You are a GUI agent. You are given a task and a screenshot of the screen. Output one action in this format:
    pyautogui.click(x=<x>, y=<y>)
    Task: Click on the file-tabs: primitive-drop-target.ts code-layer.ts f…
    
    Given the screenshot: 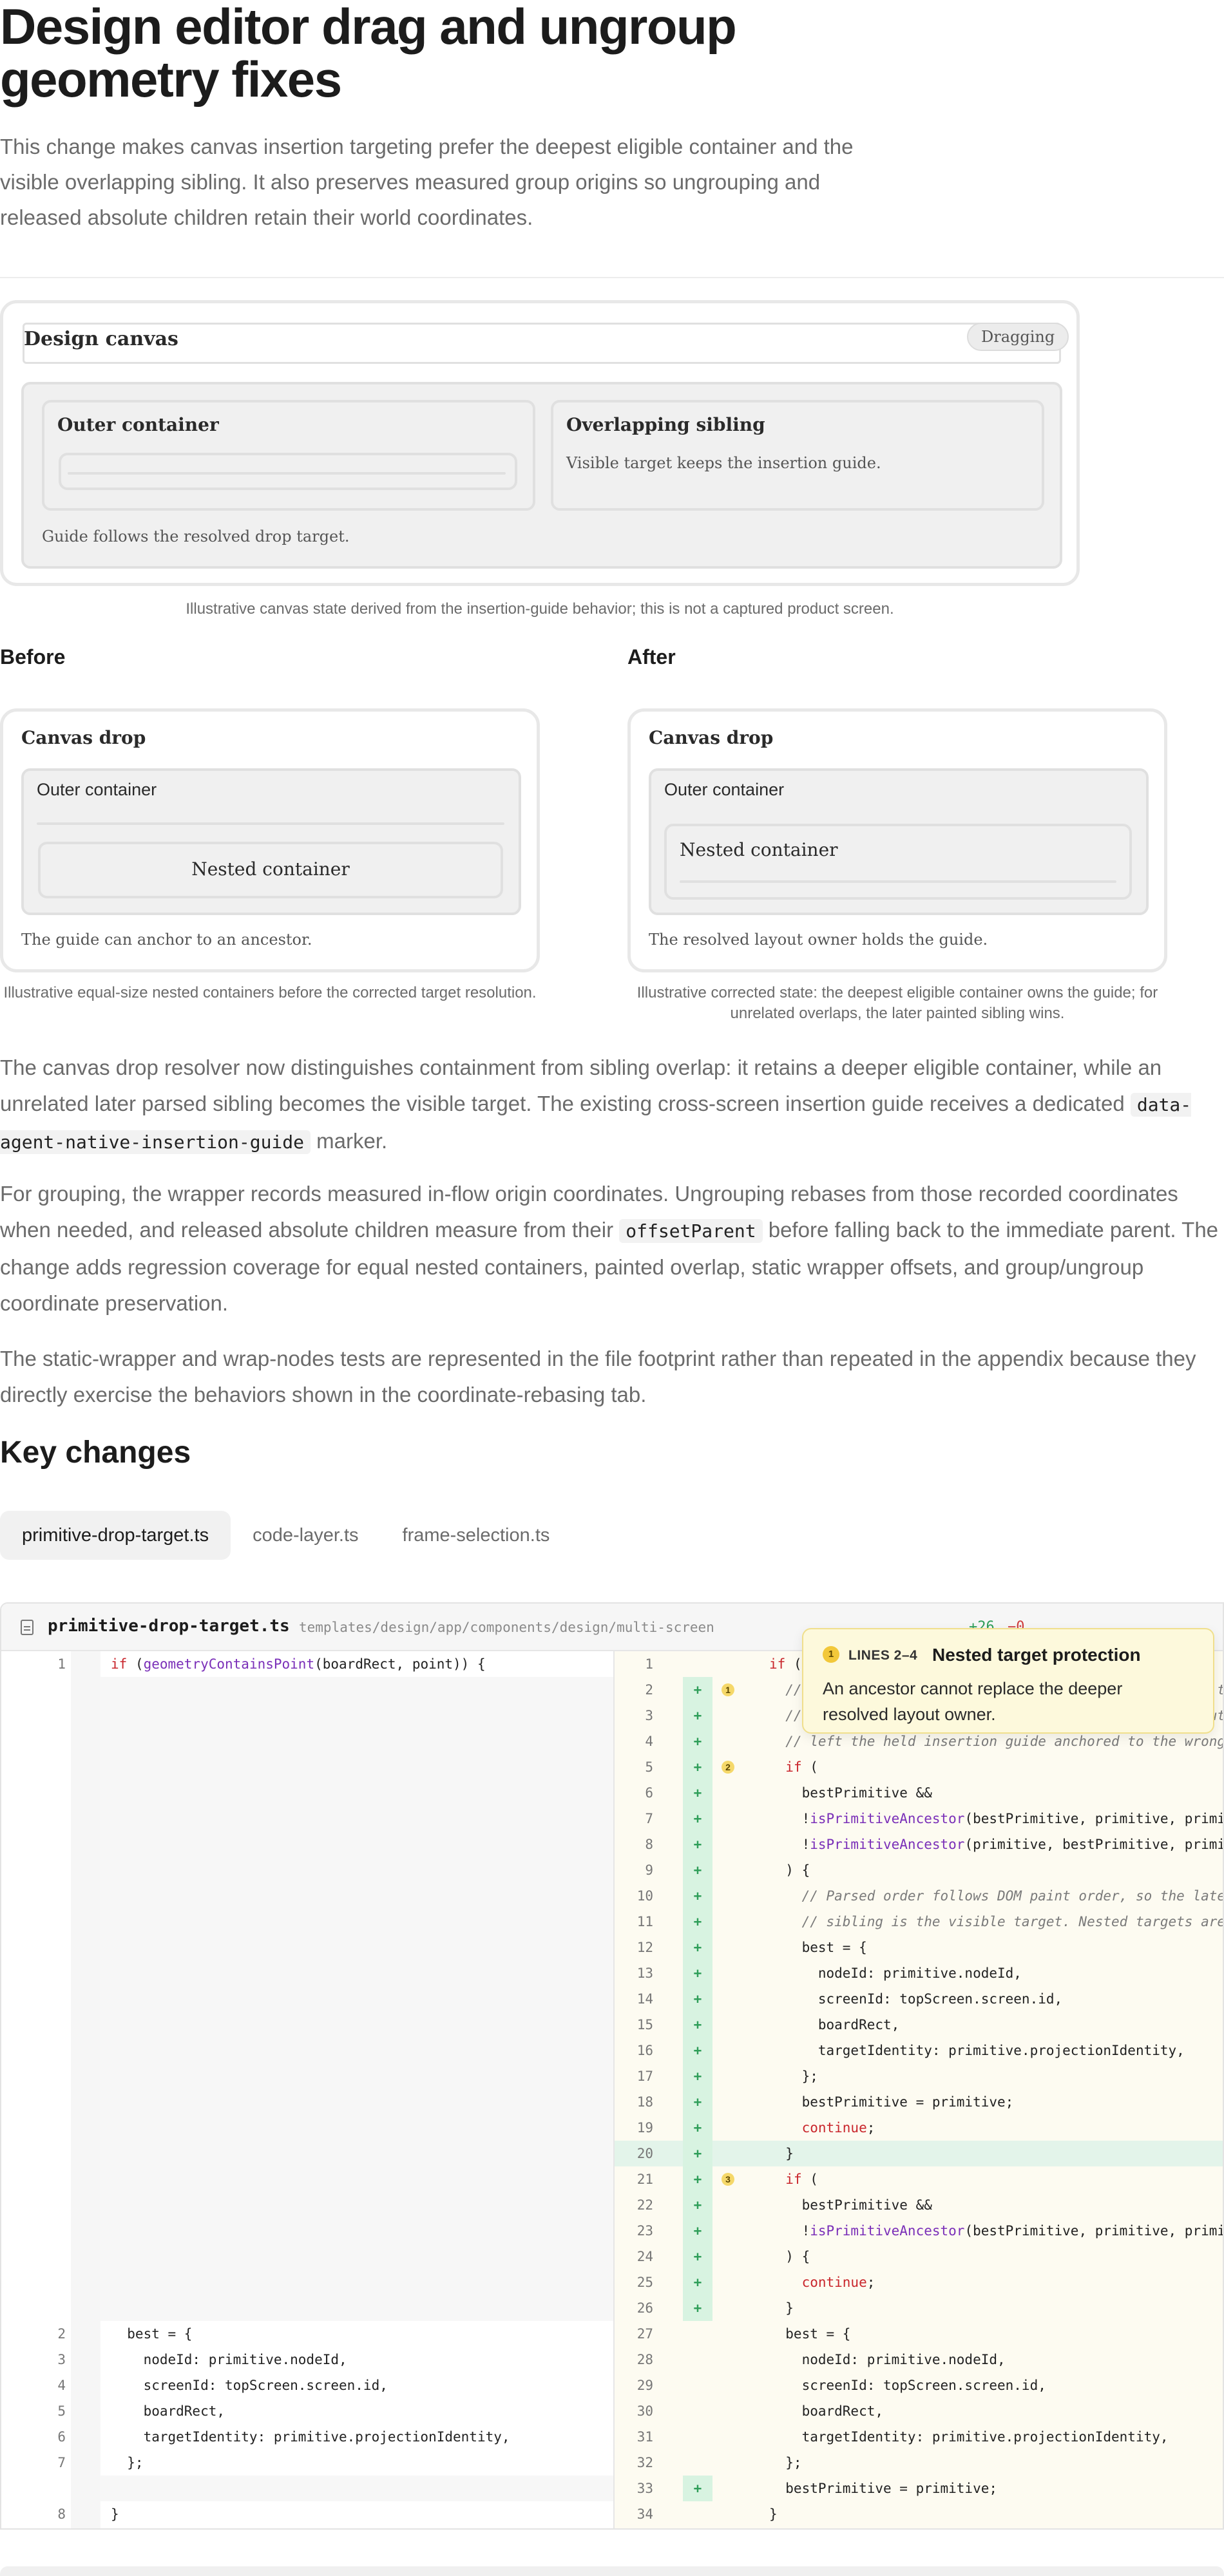 What is the action you would take?
    pyautogui.click(x=285, y=1535)
    